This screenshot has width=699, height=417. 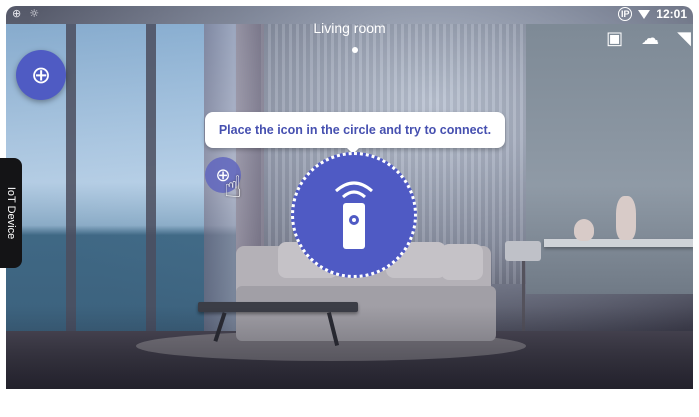 What do you see at coordinates (354, 190) in the screenshot?
I see `wifi-waves-icon` at bounding box center [354, 190].